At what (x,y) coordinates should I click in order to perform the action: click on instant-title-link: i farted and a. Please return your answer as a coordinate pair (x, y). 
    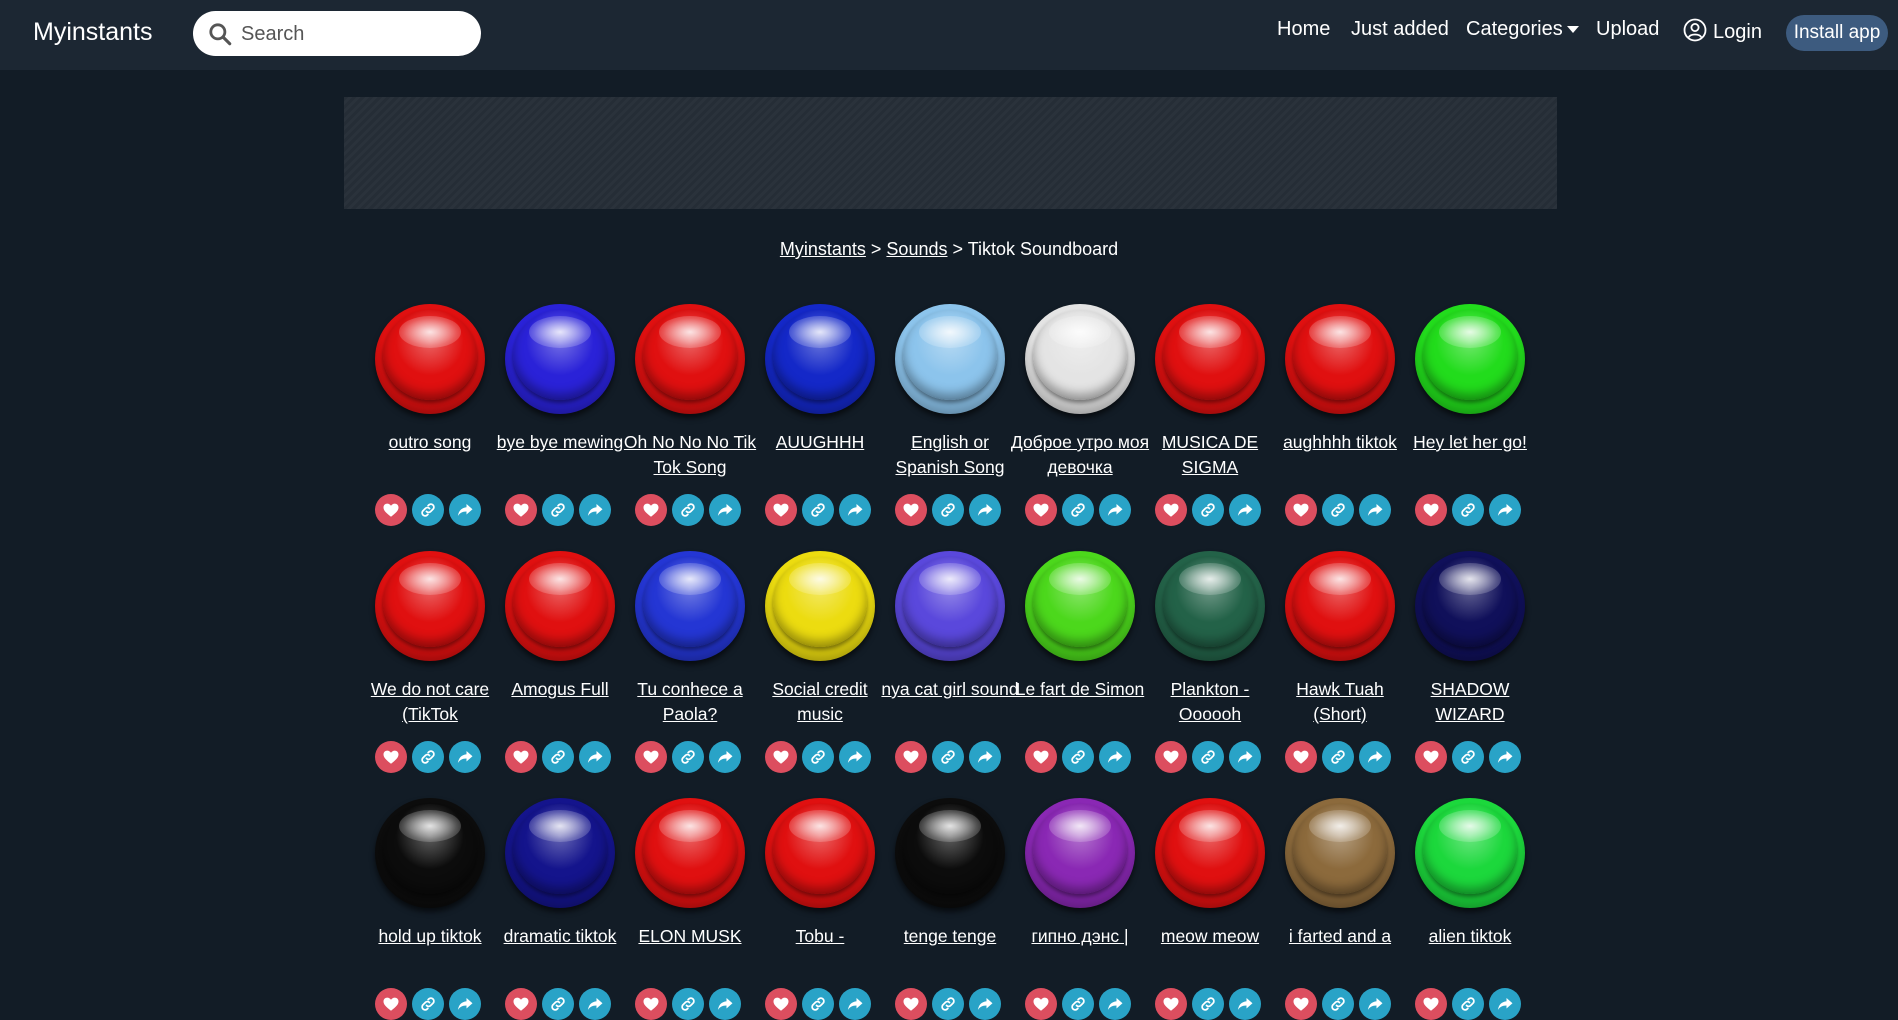
    Looking at the image, I should click on (1340, 936).